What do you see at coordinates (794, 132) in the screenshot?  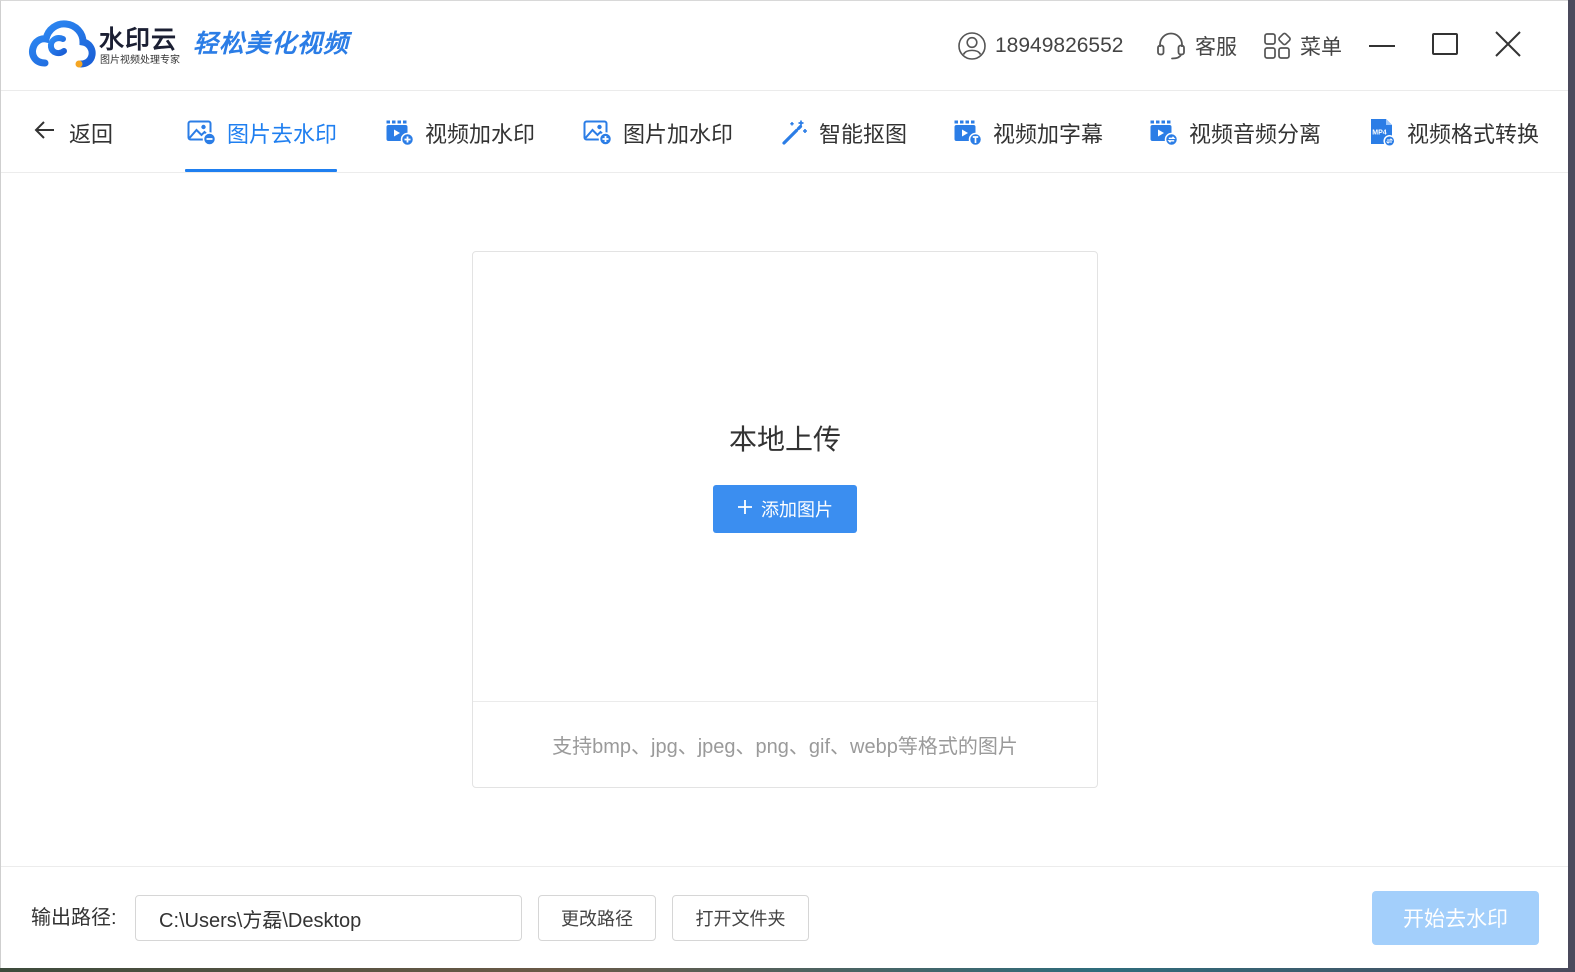 I see `magic-wand-icon` at bounding box center [794, 132].